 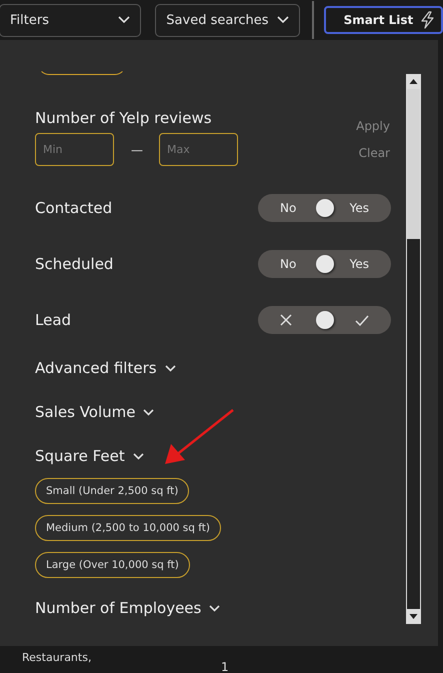 What do you see at coordinates (362, 320) in the screenshot?
I see `check-icon` at bounding box center [362, 320].